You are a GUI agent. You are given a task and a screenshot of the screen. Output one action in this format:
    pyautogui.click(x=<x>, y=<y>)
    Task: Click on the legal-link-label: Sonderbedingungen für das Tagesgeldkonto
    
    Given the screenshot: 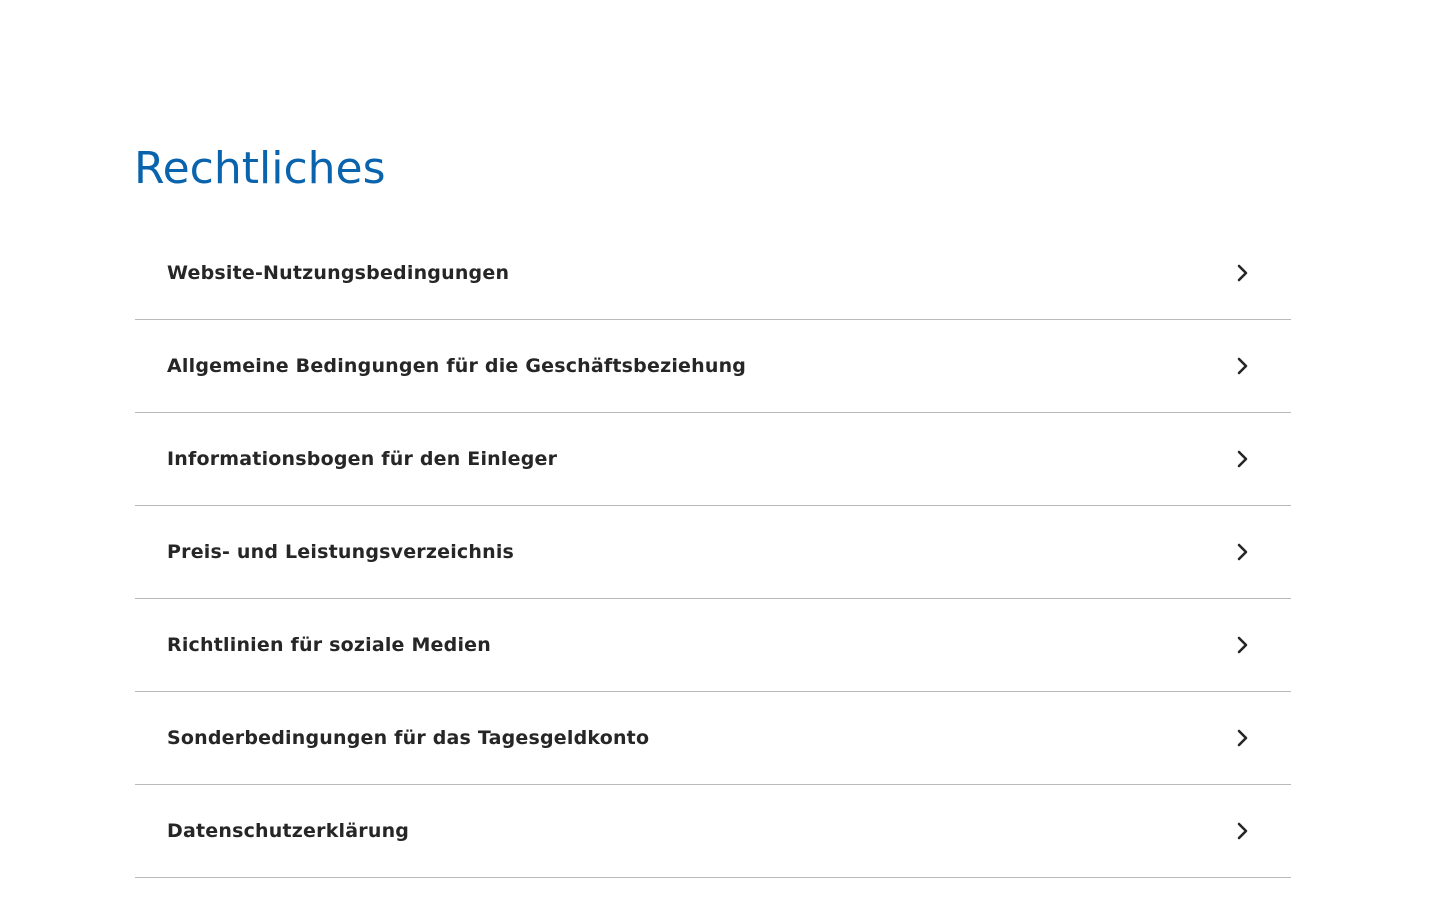 What is the action you would take?
    pyautogui.click(x=408, y=738)
    